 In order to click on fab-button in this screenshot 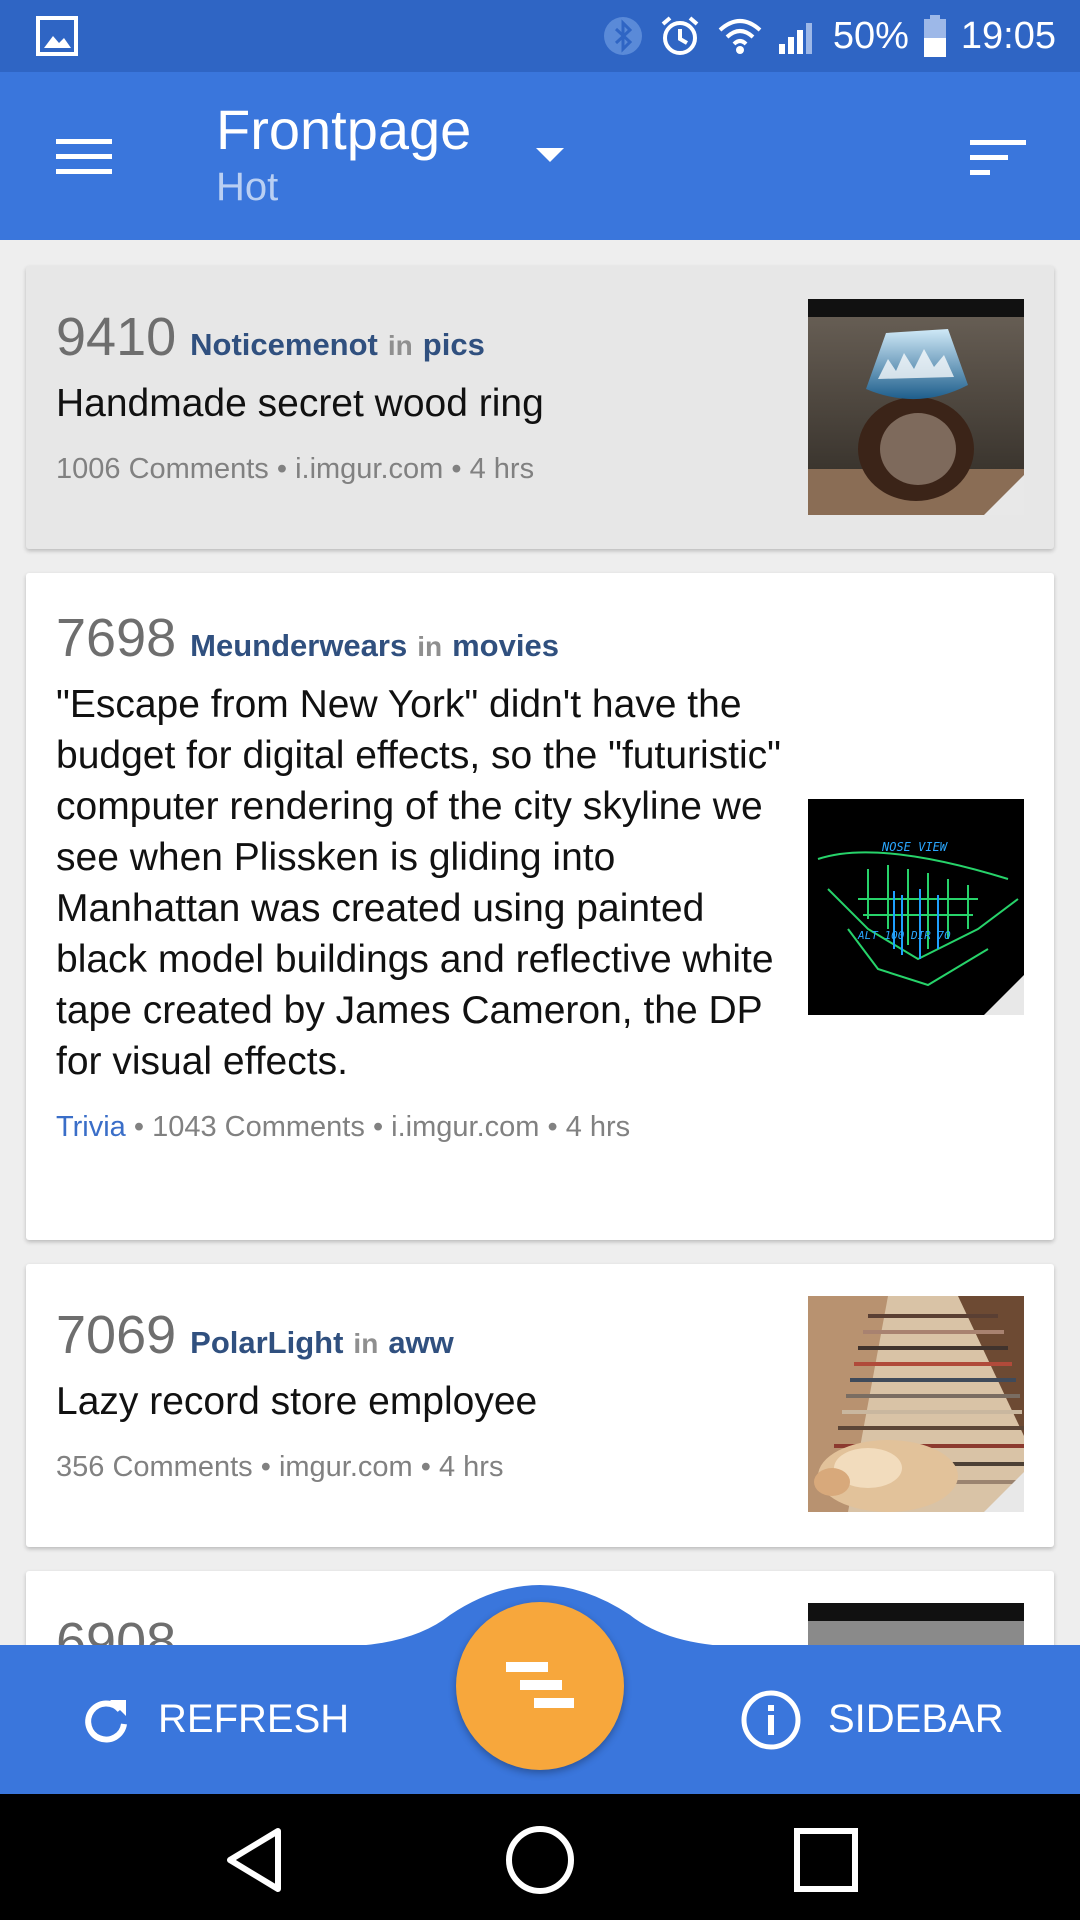, I will do `click(540, 1686)`.